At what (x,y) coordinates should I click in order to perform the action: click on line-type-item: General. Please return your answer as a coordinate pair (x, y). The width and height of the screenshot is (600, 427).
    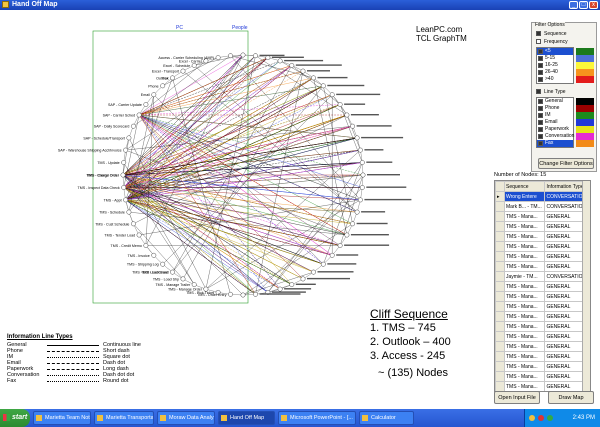
    Looking at the image, I should click on (555, 101).